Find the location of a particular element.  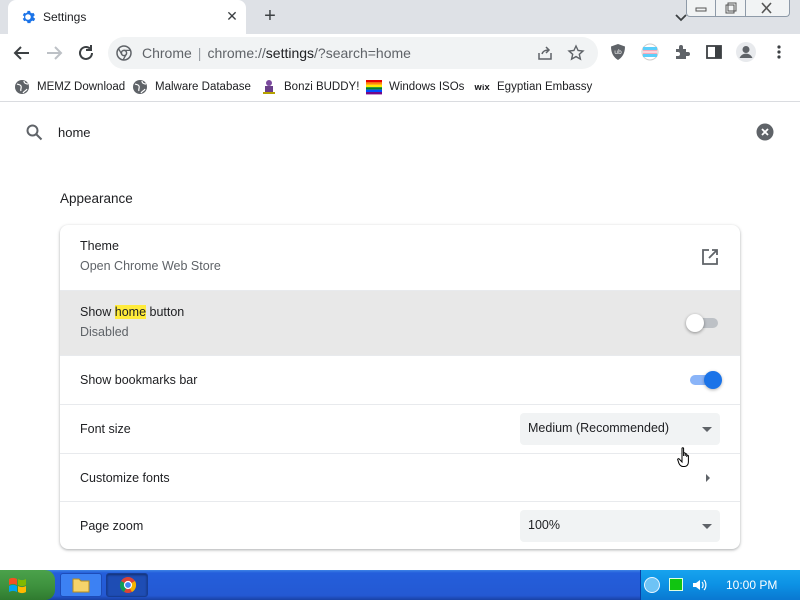

page-zoom-select: 100% is located at coordinates (620, 526).